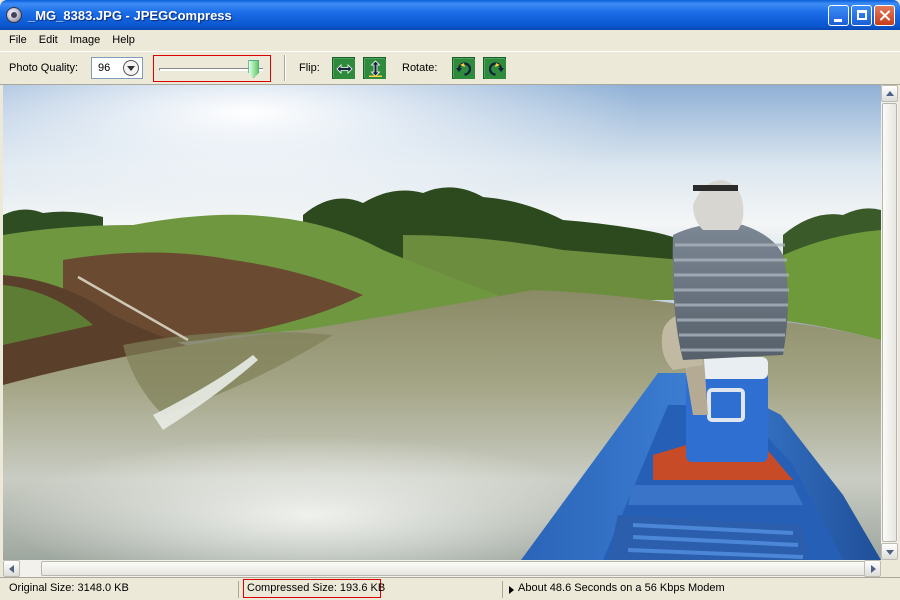 This screenshot has width=900, height=600. What do you see at coordinates (420, 68) in the screenshot?
I see `rotate-label: Rotate:` at bounding box center [420, 68].